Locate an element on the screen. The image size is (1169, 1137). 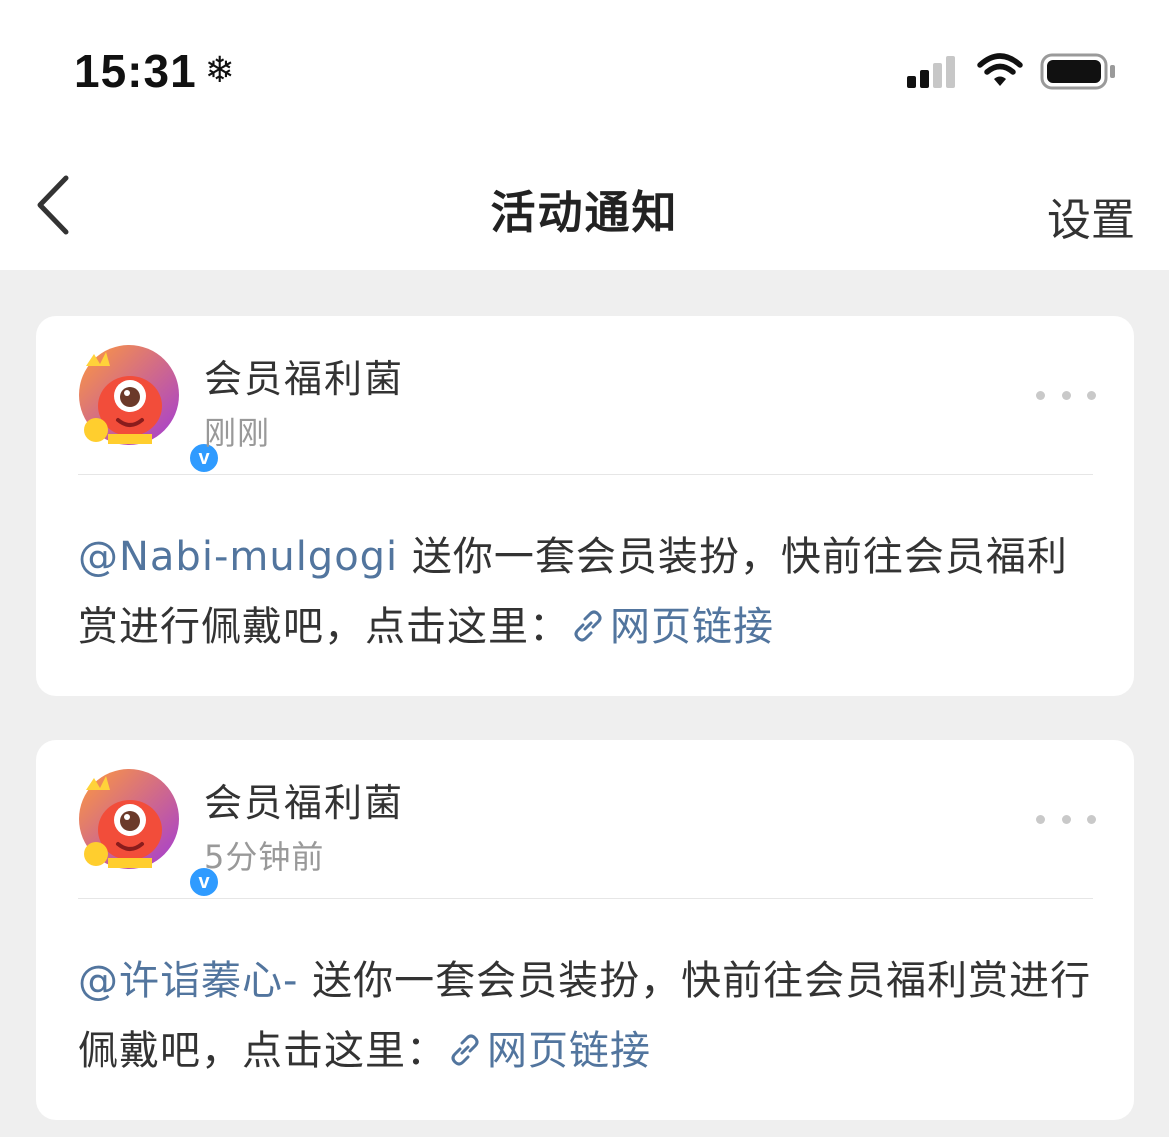
timestamp: 5分钟前 is located at coordinates (264, 857).